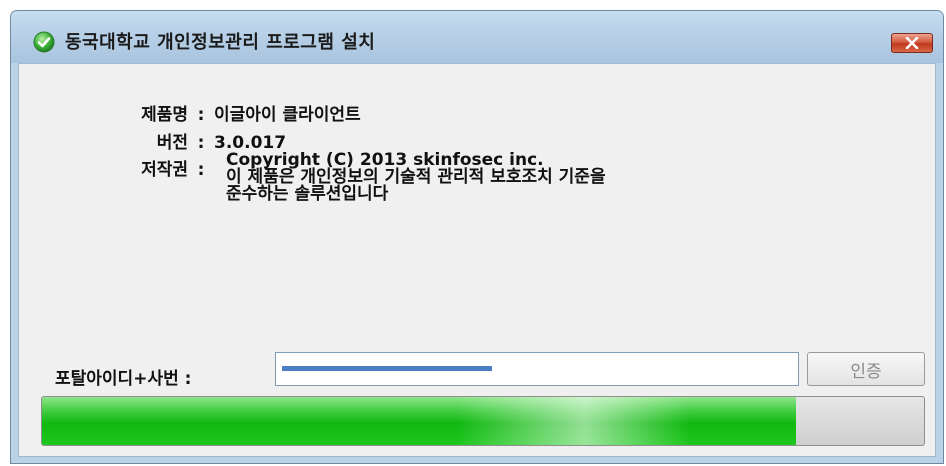  Describe the element at coordinates (201, 115) in the screenshot. I see `product-colon: :` at that location.